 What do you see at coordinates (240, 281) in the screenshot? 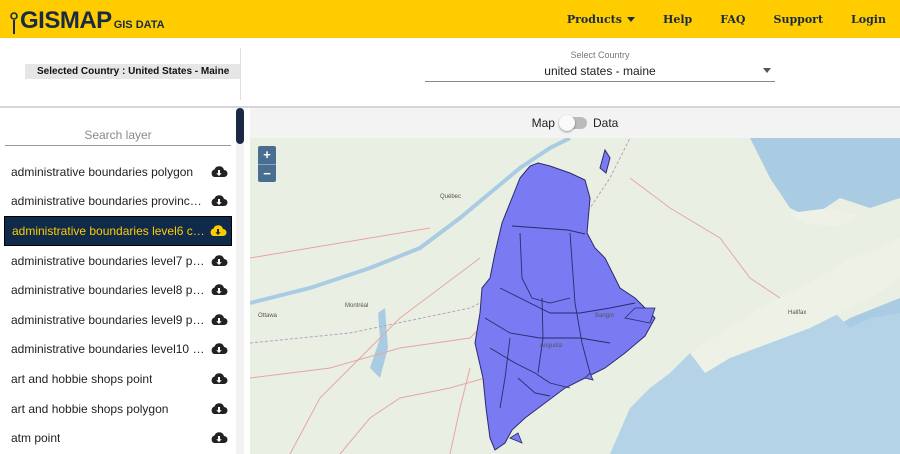
I see `sidebar-scrollbar` at bounding box center [240, 281].